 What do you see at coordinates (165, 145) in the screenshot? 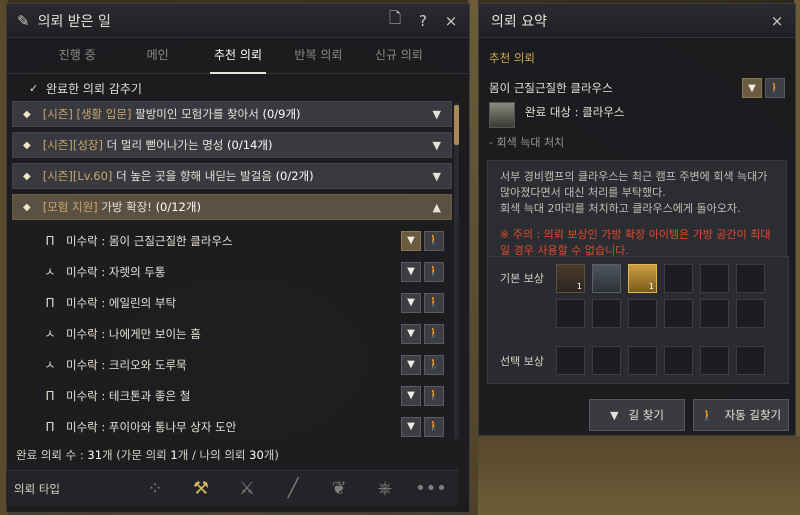
I see `category-name: 더 멀리 뻗어나가는 명성` at bounding box center [165, 145].